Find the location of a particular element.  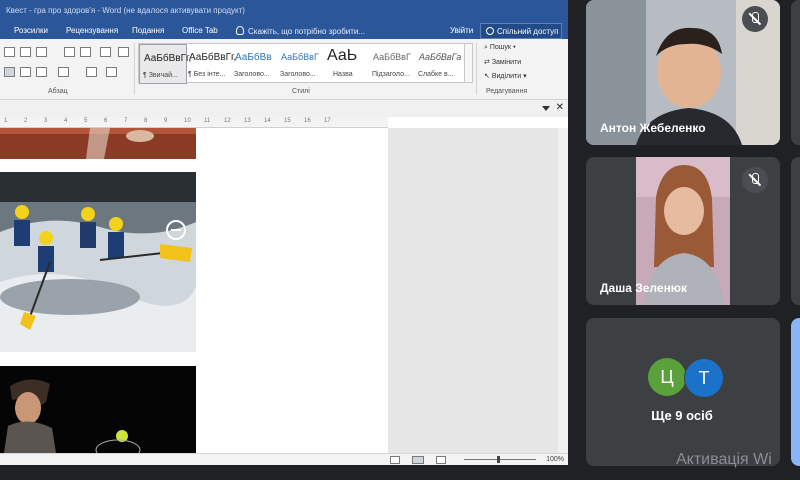

windows-activation-watermark: Активація Wi is located at coordinates (724, 459).